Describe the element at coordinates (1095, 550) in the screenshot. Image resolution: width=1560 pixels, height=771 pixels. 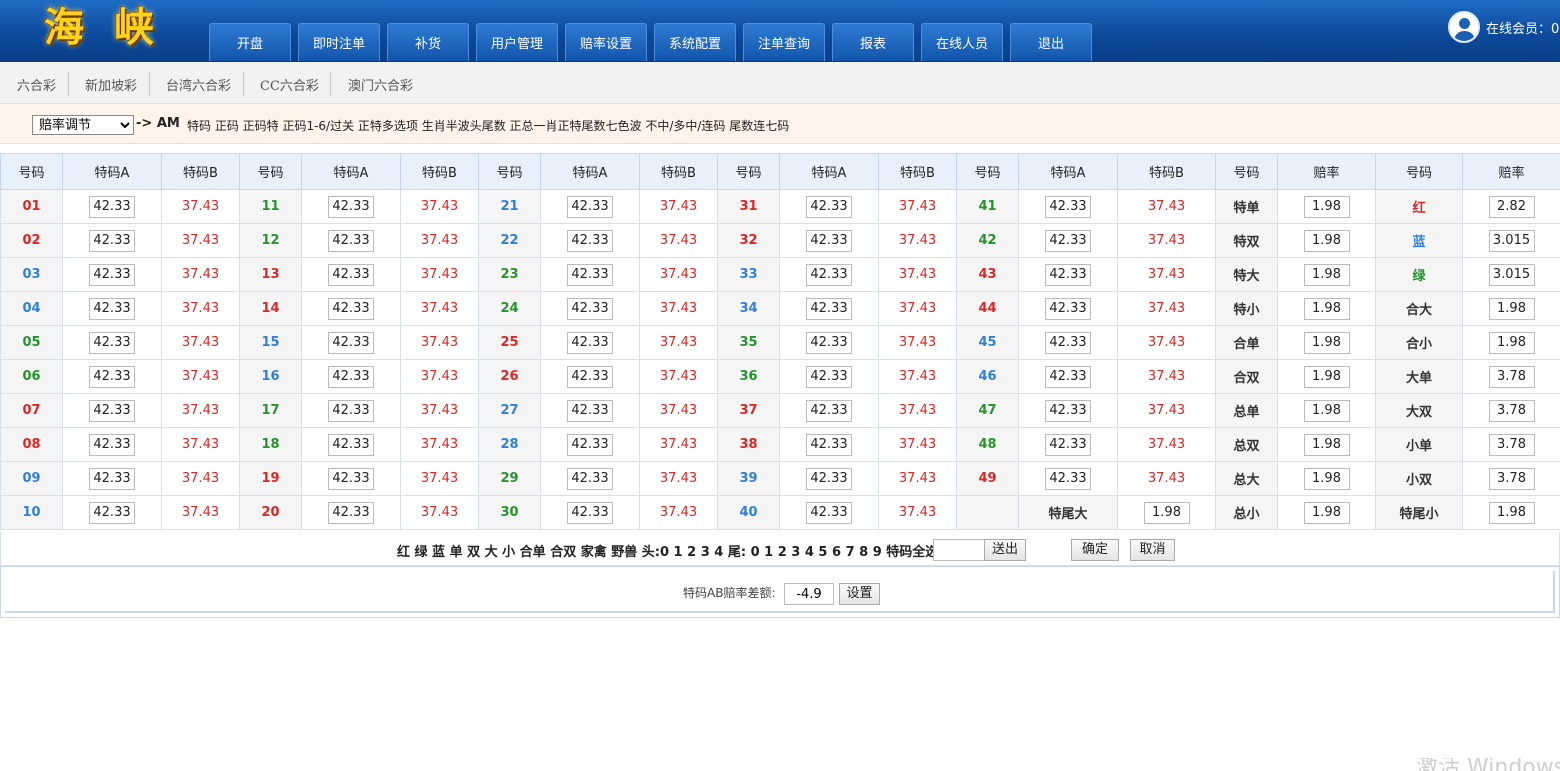
I see `confirm-button: 确定` at that location.